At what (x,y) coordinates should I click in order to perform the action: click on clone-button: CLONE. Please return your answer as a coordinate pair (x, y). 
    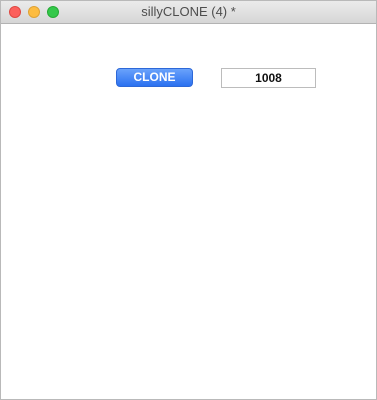
    Looking at the image, I should click on (154, 77).